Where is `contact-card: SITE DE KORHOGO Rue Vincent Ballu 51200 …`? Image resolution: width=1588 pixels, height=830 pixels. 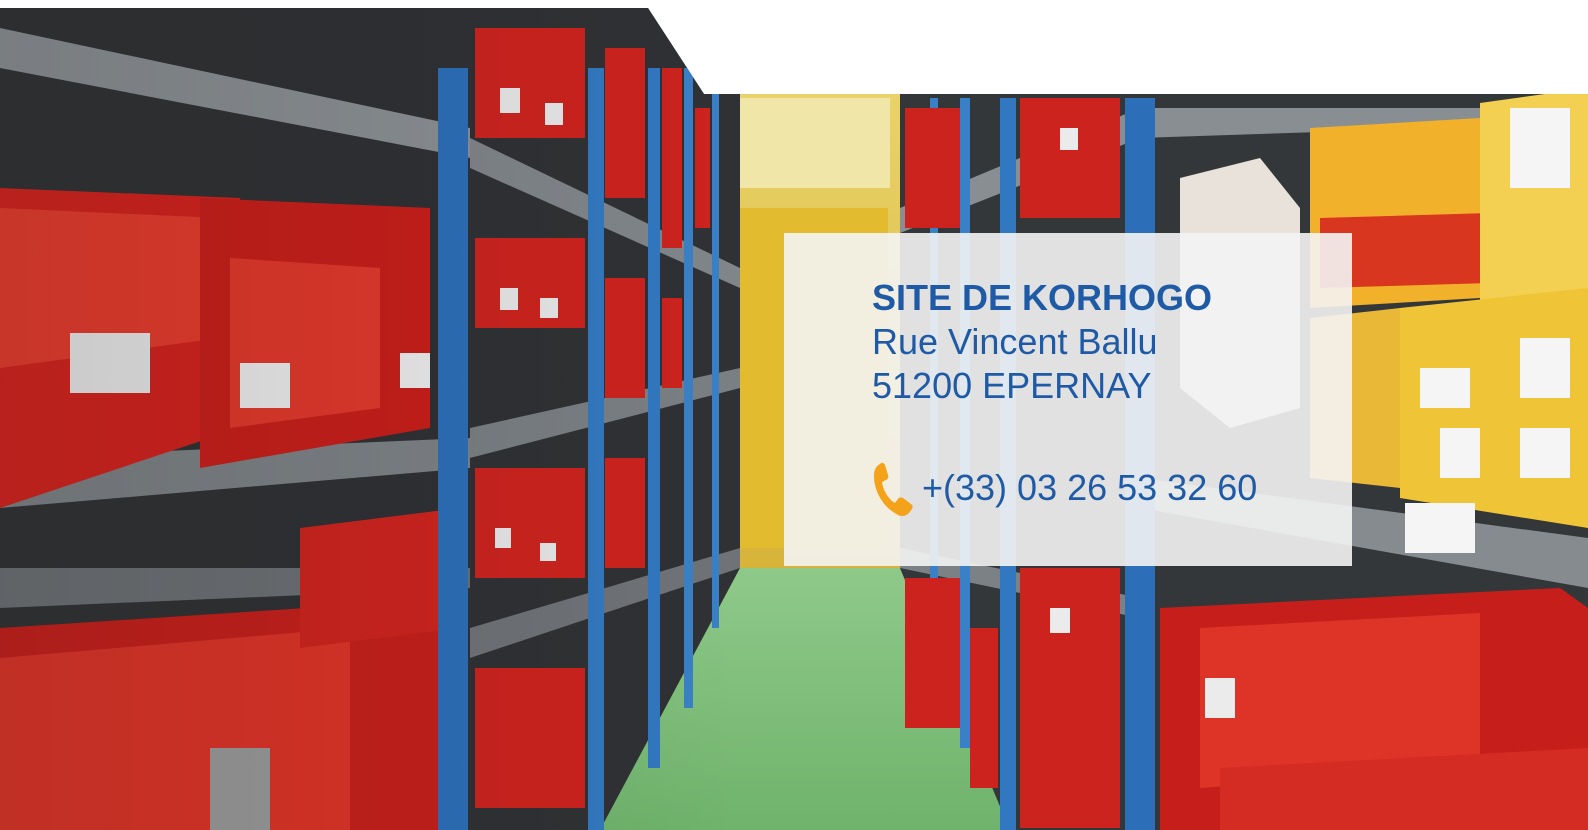 contact-card: SITE DE KORHOGO Rue Vincent Ballu 51200 … is located at coordinates (1068, 399).